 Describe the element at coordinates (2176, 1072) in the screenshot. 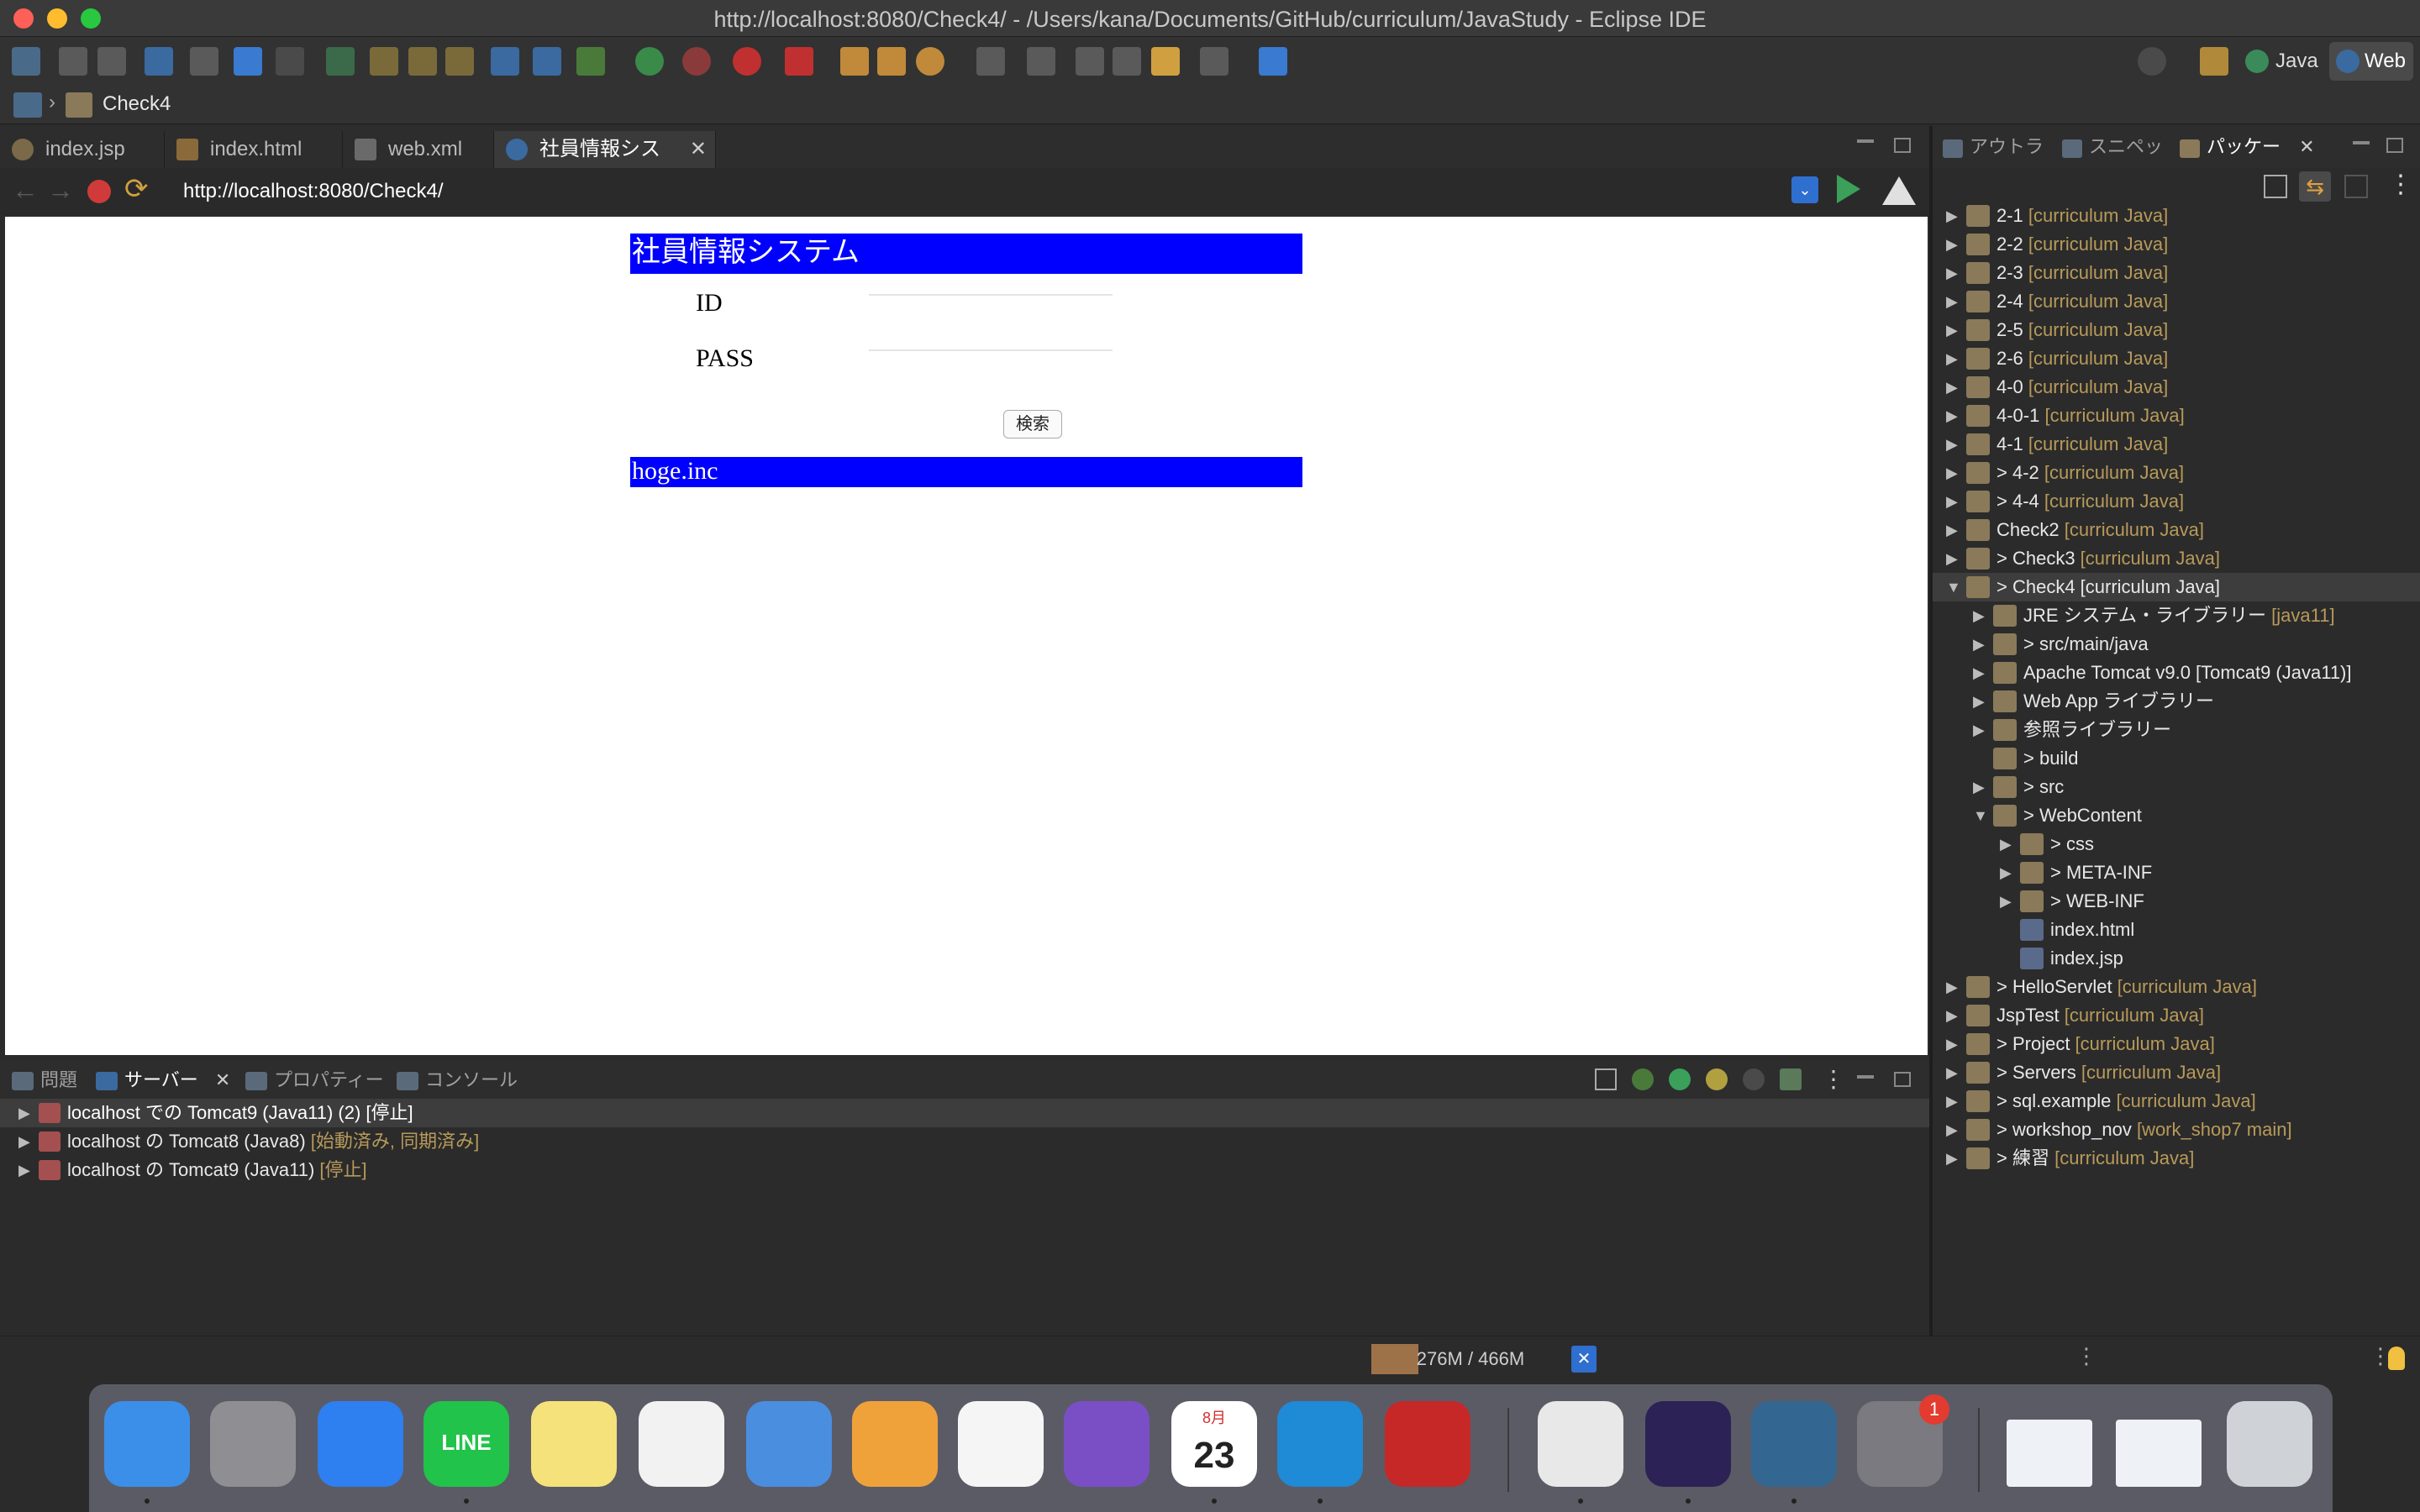

I see `tree-item: ▶ > Servers [curriculum Java]` at that location.